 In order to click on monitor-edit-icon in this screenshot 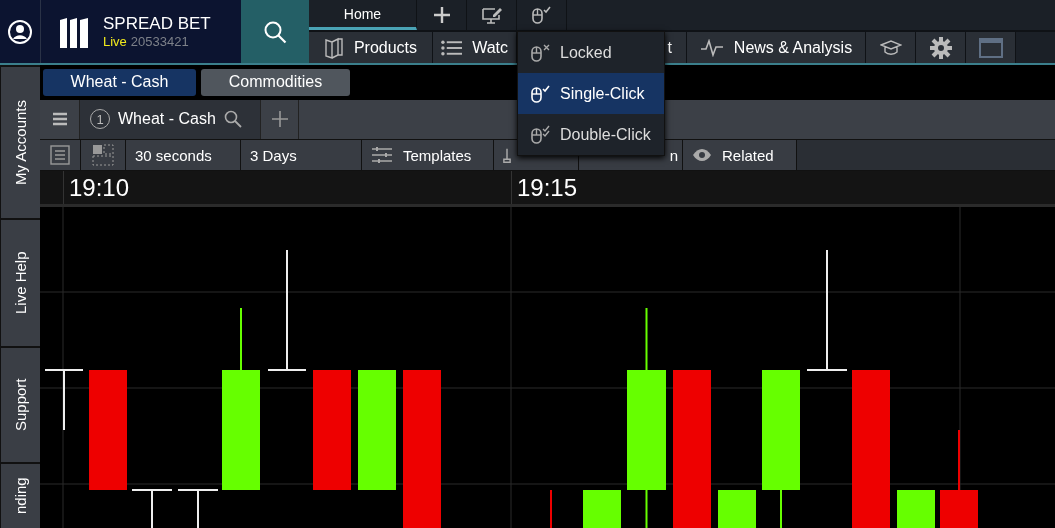, I will do `click(491, 15)`.